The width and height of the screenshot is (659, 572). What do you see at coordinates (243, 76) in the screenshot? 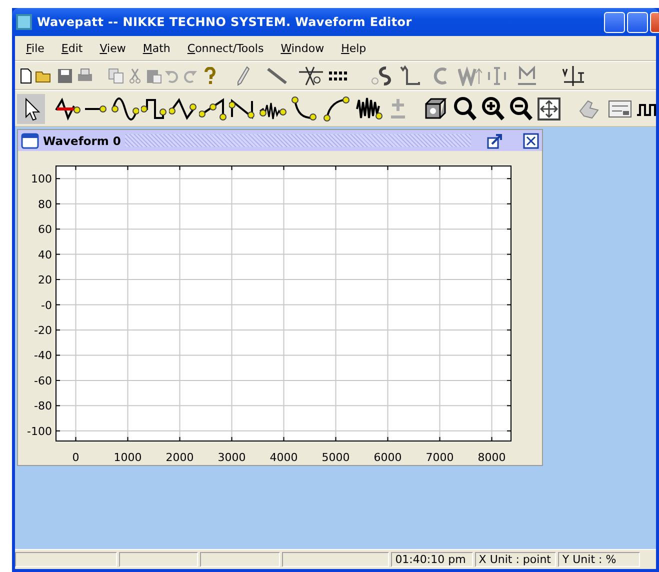
I see `pen-icon` at bounding box center [243, 76].